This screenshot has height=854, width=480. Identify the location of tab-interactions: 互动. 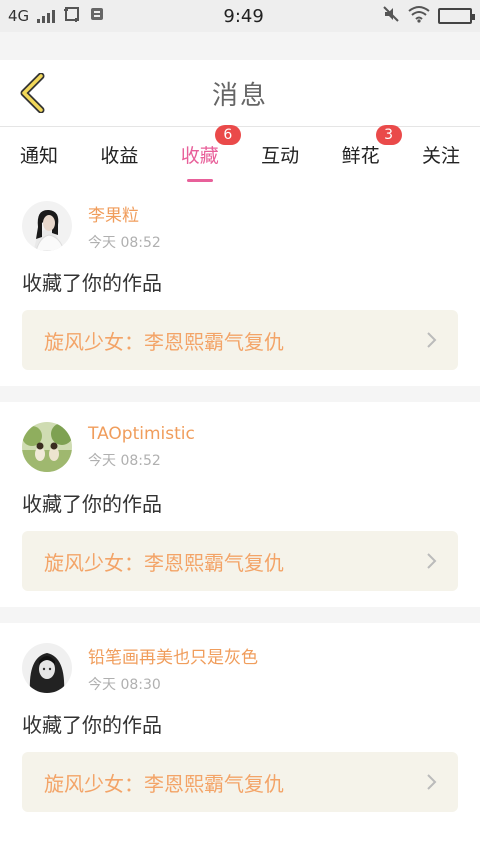
(280, 154).